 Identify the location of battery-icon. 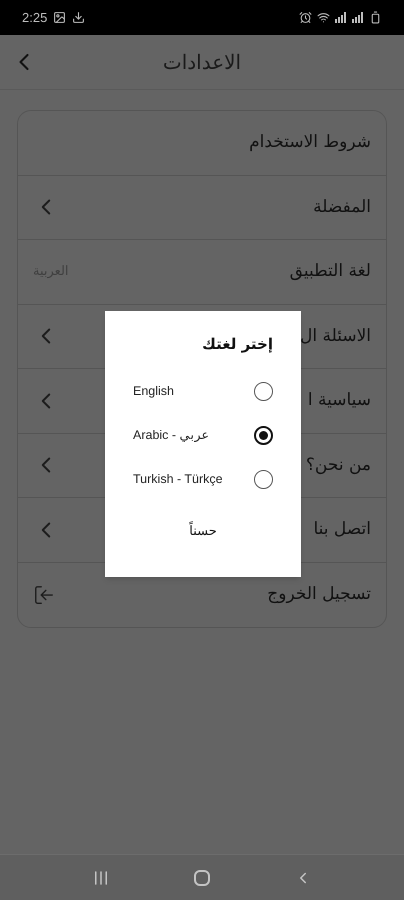
(375, 17).